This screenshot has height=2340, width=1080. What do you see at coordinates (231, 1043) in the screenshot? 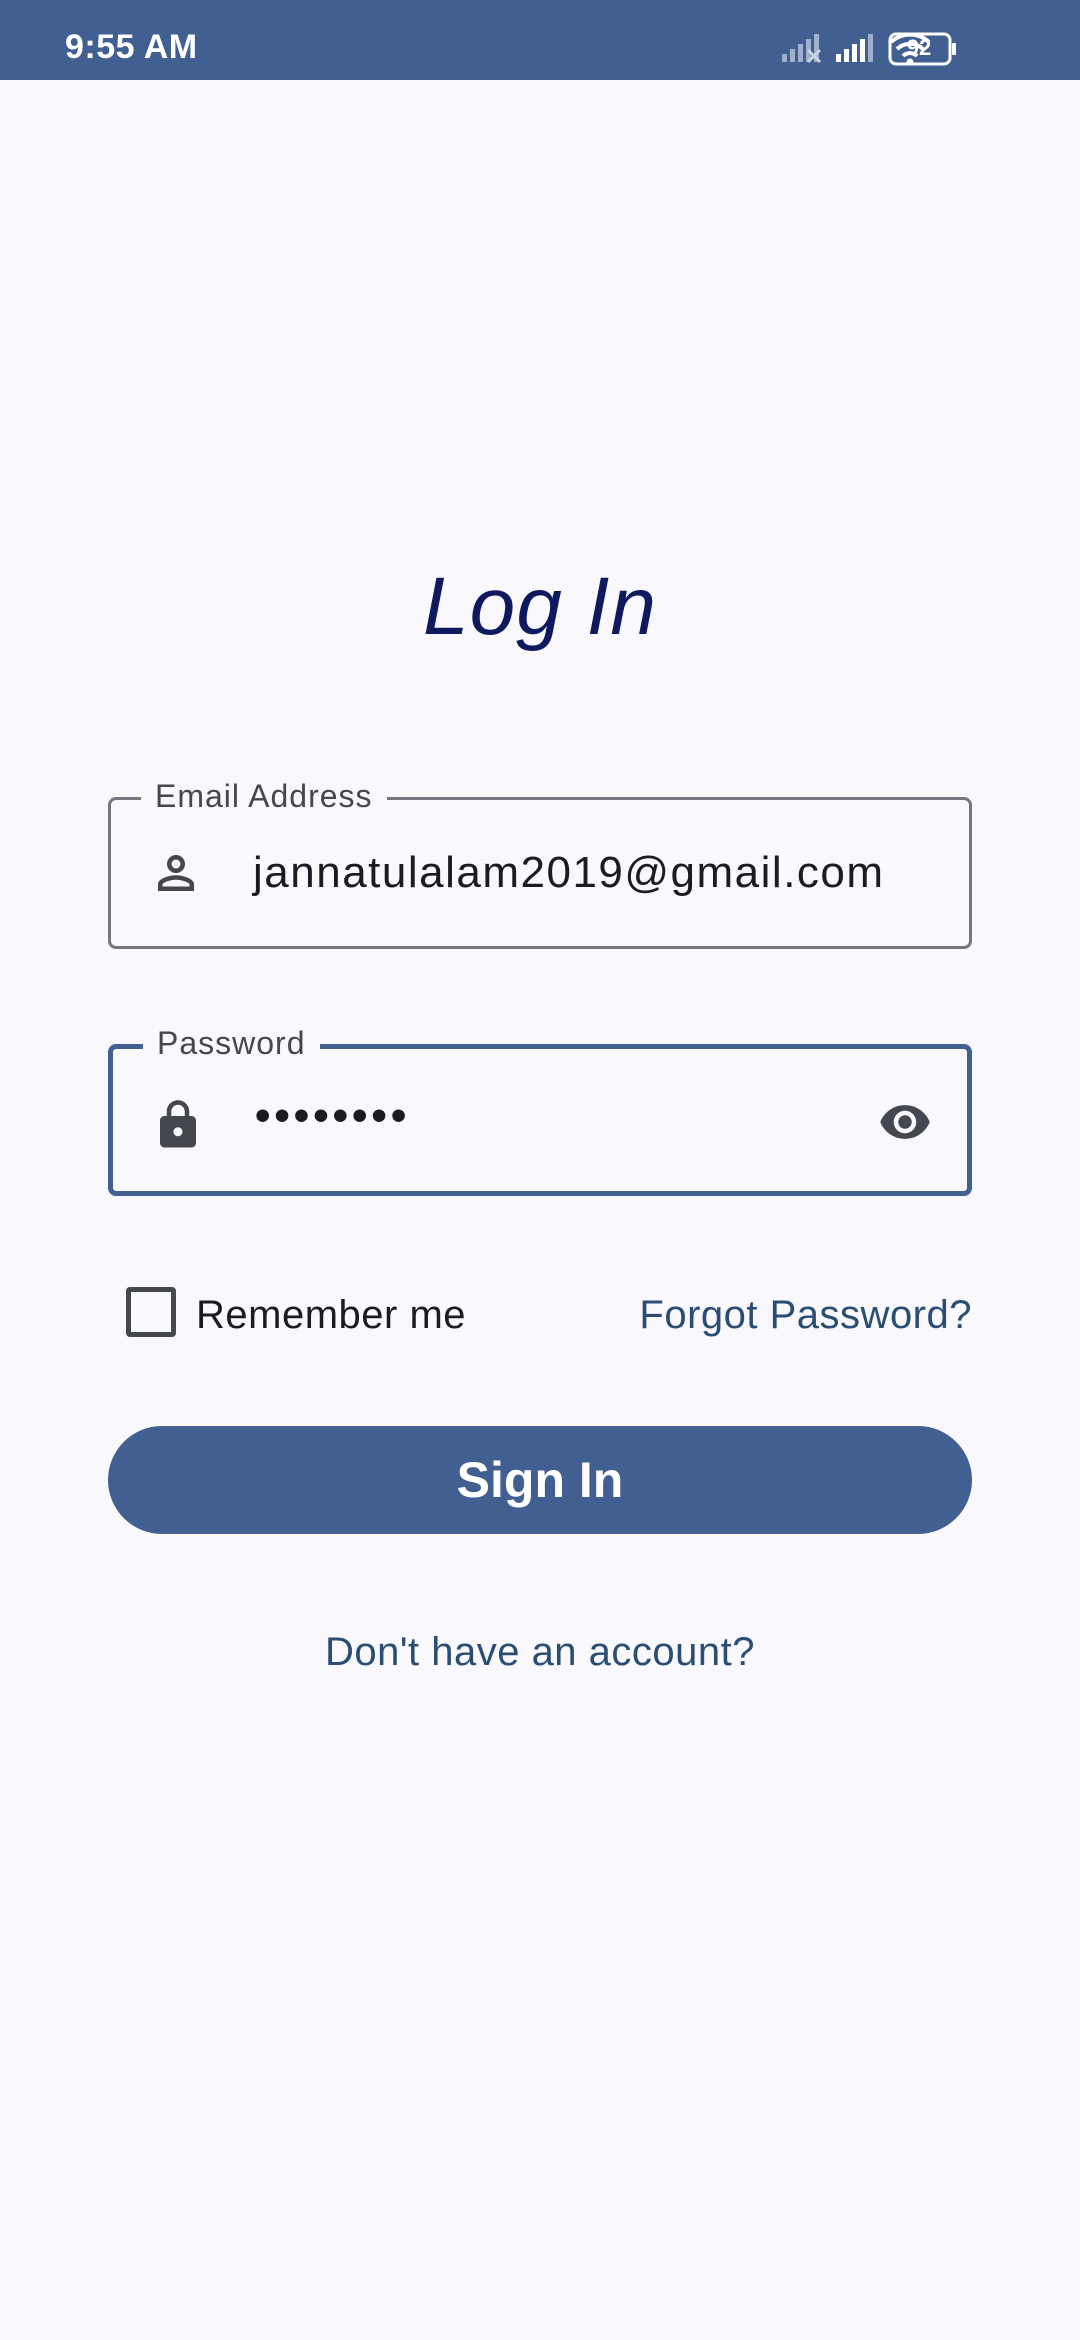
I see `password-field-label: Password` at bounding box center [231, 1043].